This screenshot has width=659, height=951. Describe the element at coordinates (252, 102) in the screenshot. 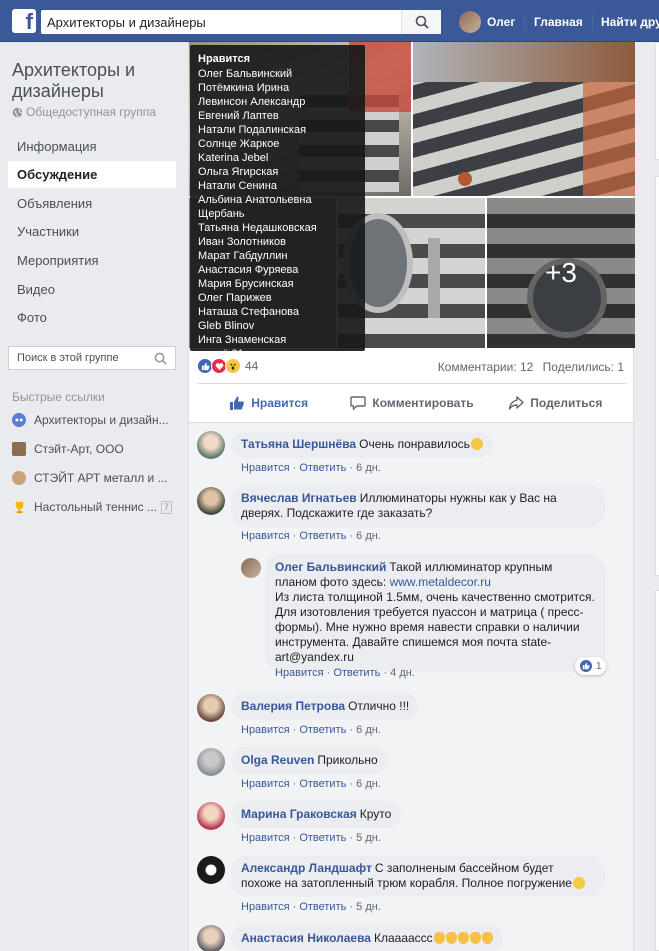

I see `liker-name: Левинсон Александр` at that location.